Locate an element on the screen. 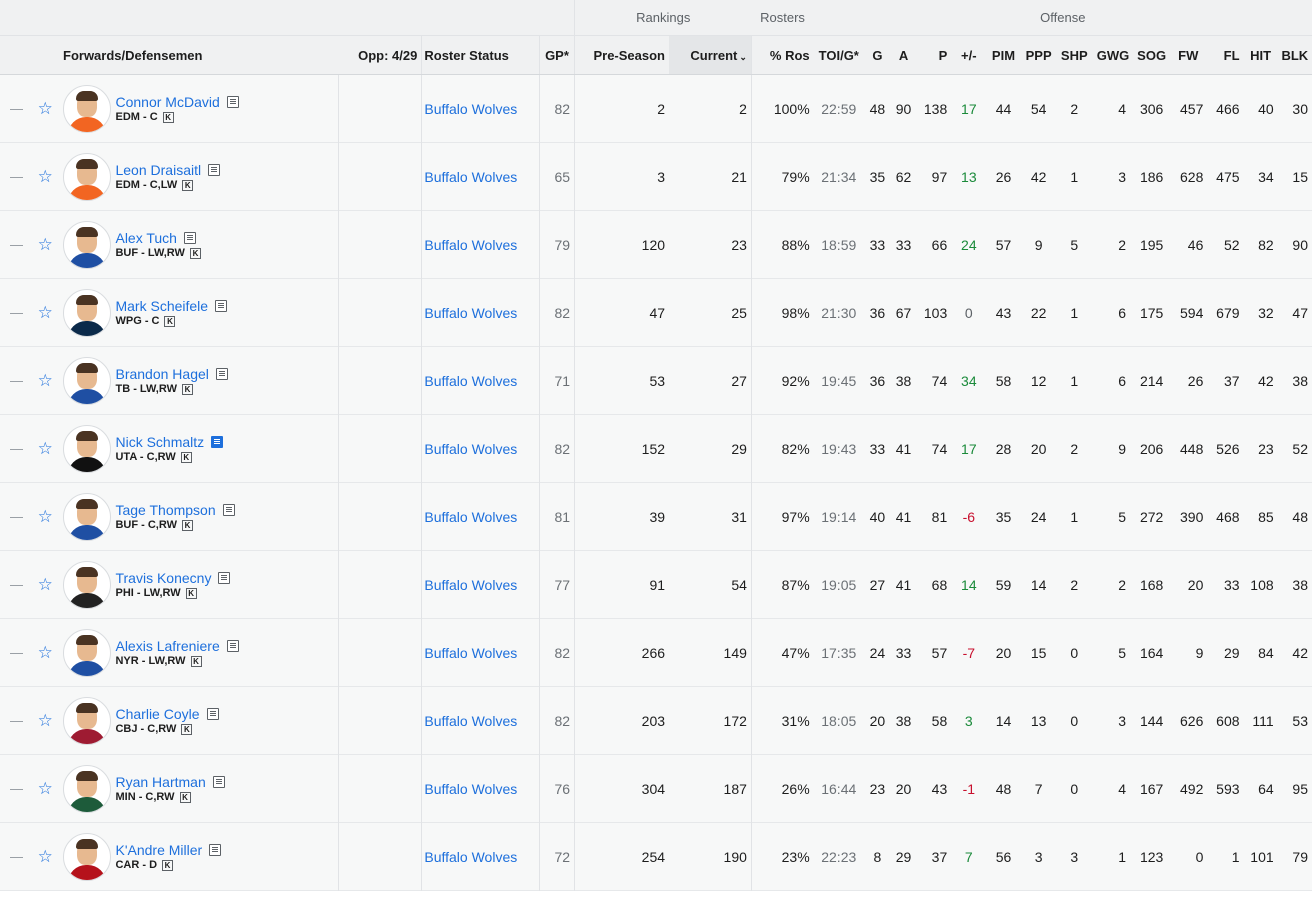 Image resolution: width=1312 pixels, height=905 pixels. player-name-link: Charlie Coyle is located at coordinates (157, 714).